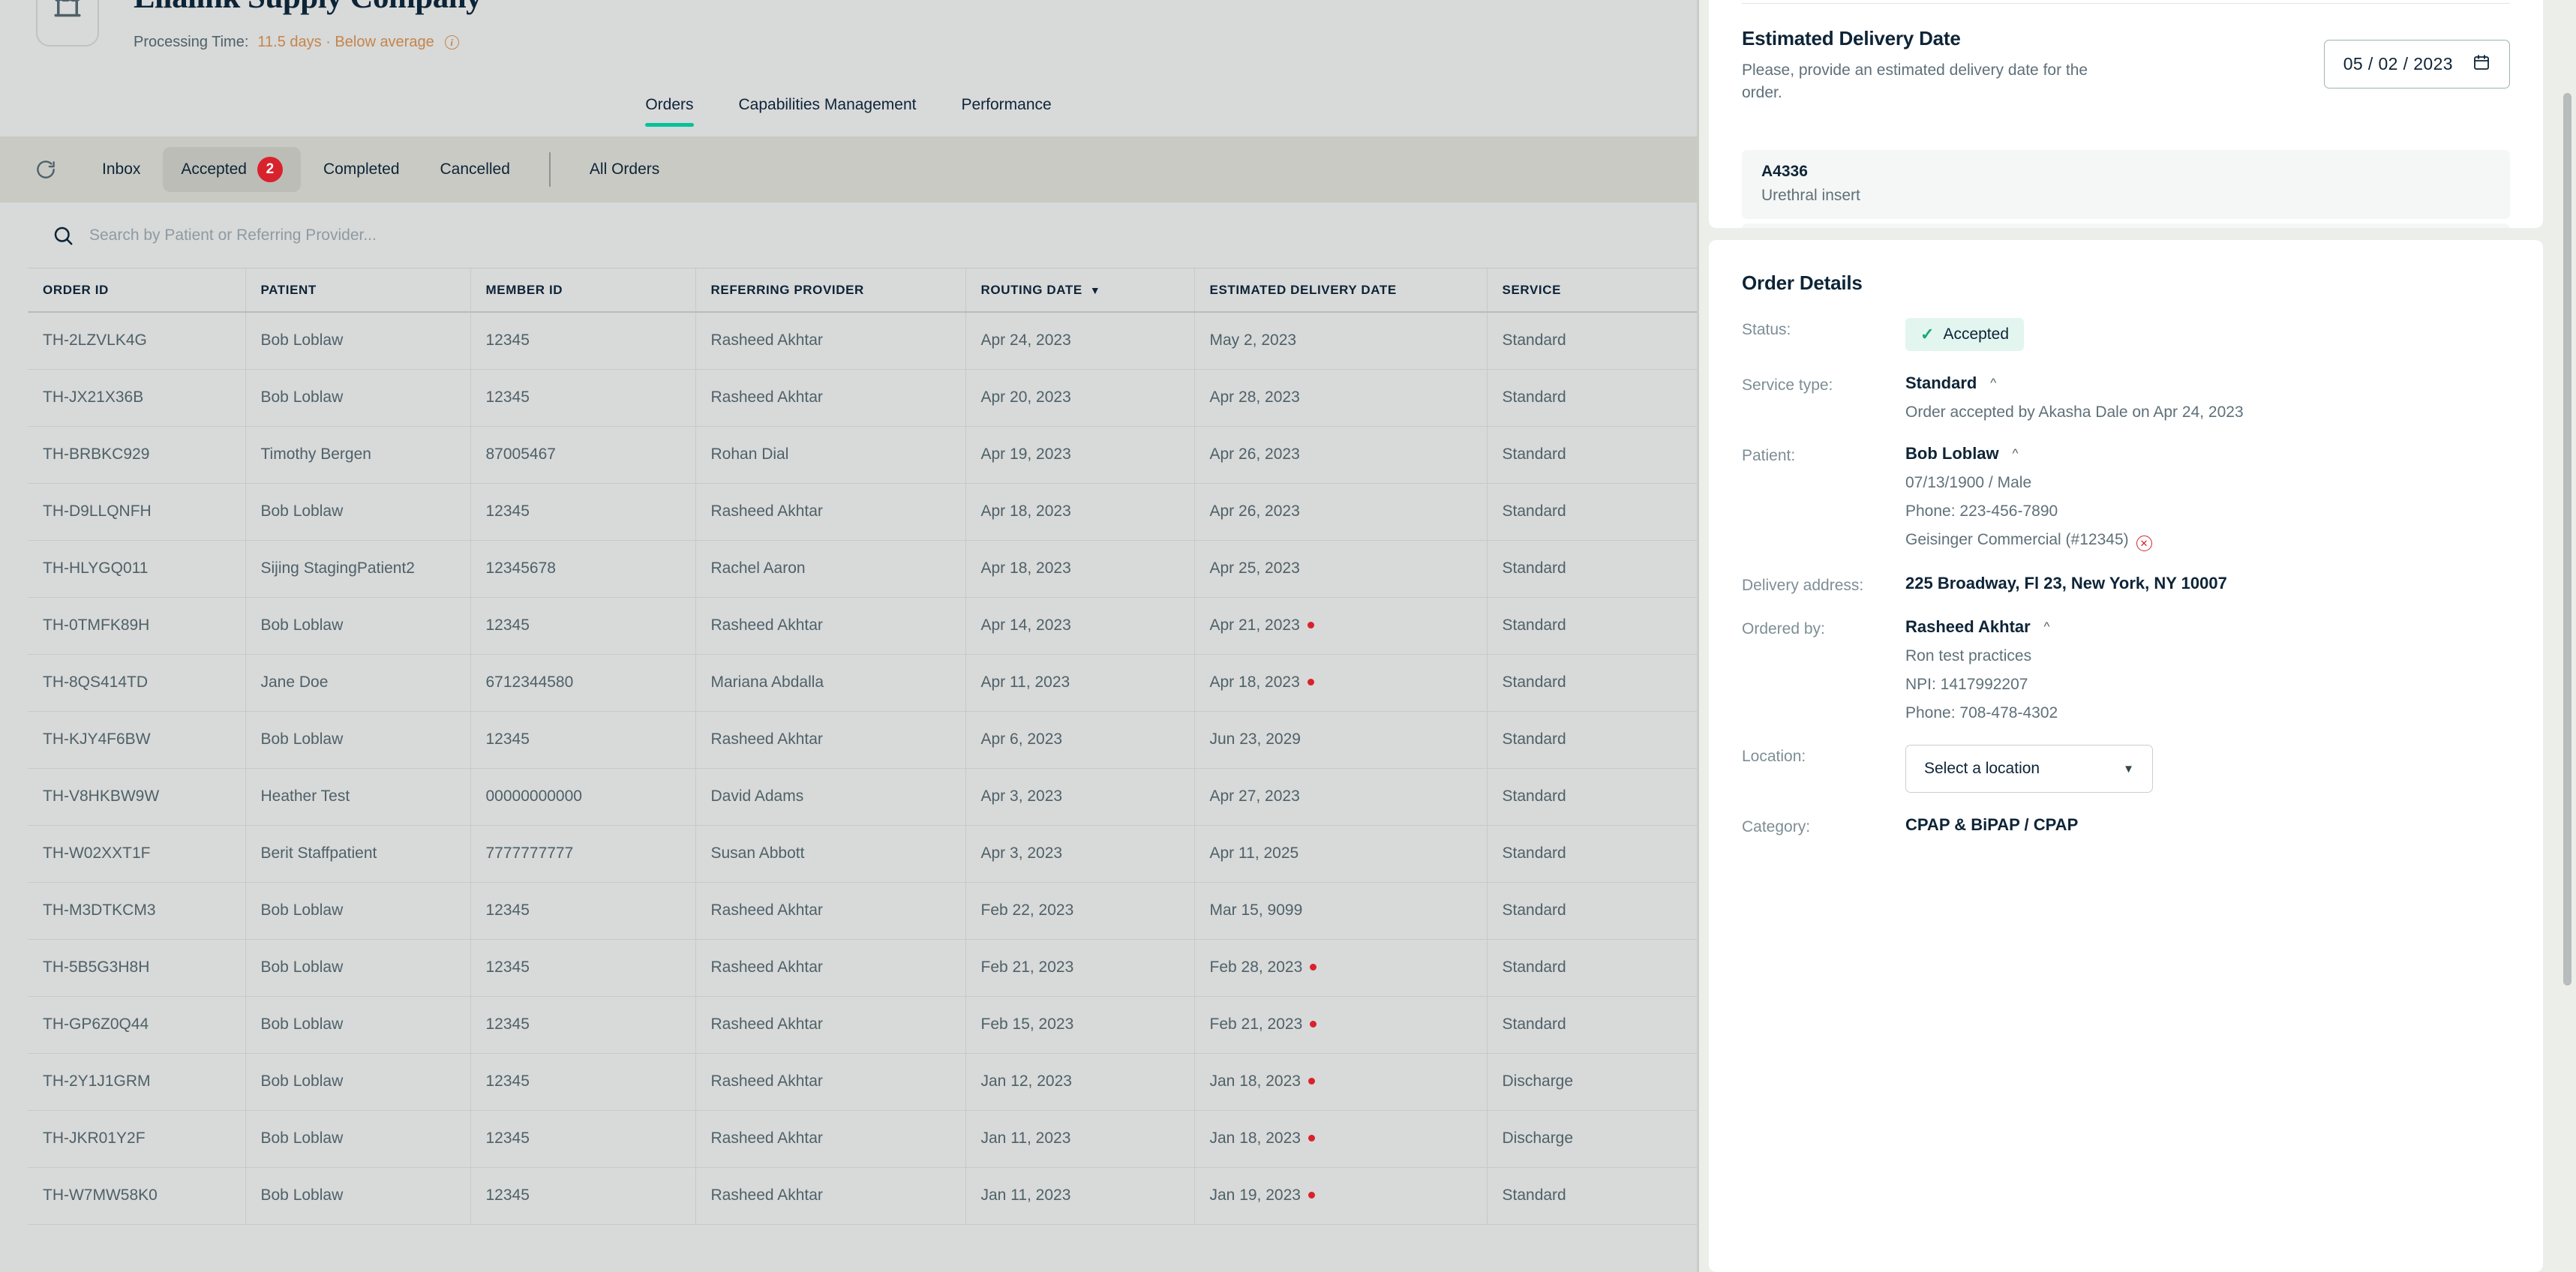 The height and width of the screenshot is (1272, 2576). What do you see at coordinates (1341, 1196) in the screenshot?
I see `cell-estimated-delivery-date: Jan 19, 2023` at bounding box center [1341, 1196].